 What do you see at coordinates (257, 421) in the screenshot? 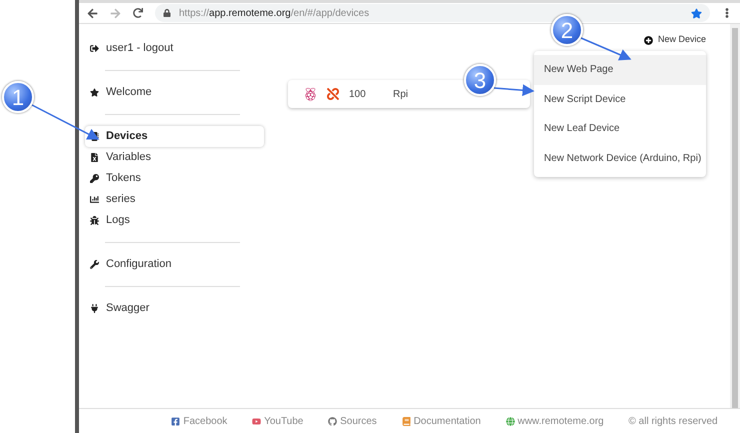
I see `youtube-icon` at bounding box center [257, 421].